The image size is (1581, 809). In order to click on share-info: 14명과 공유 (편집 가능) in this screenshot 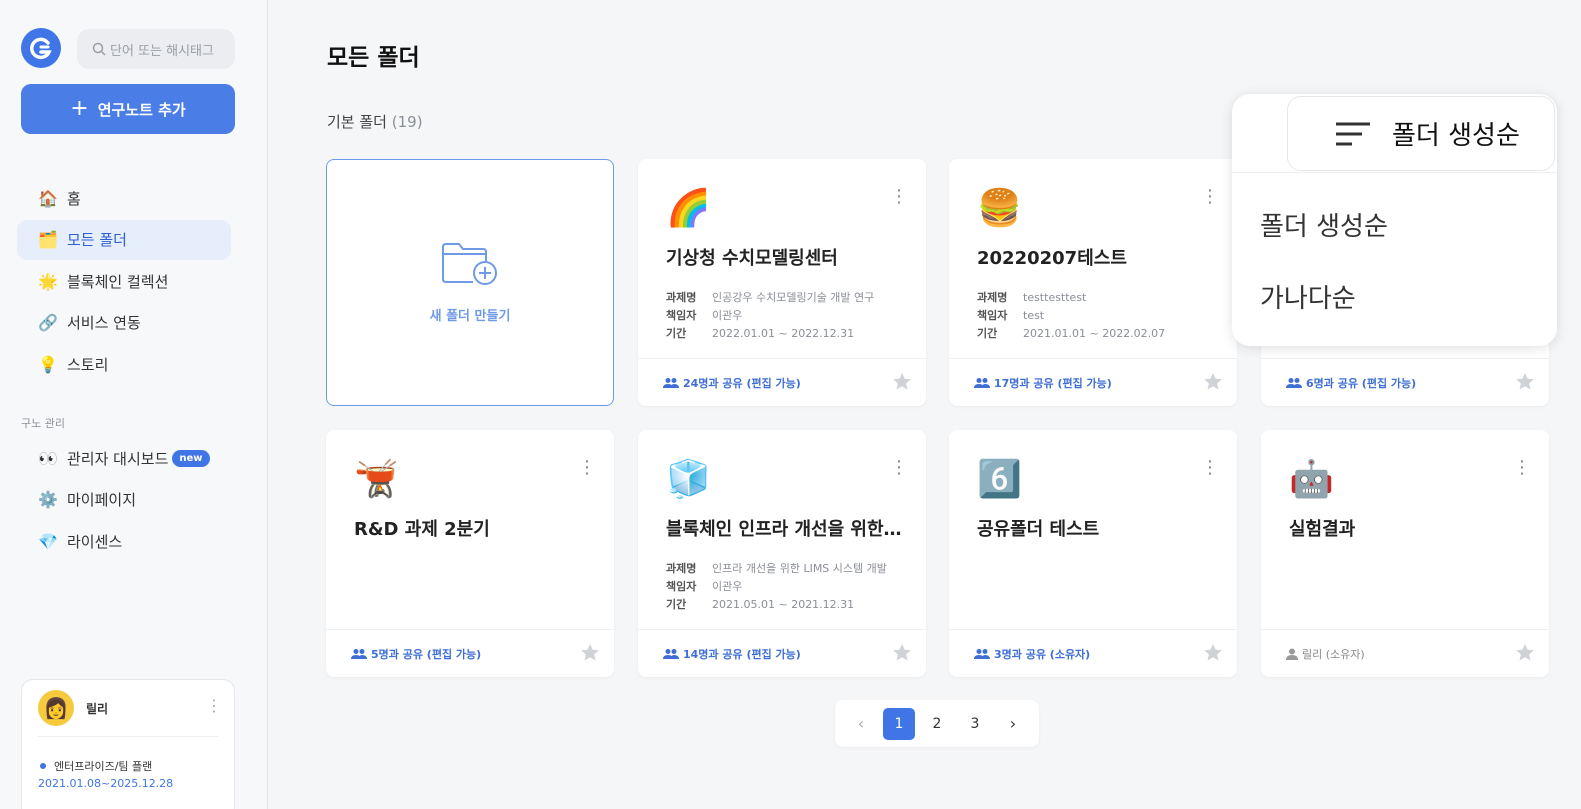, I will do `click(732, 654)`.